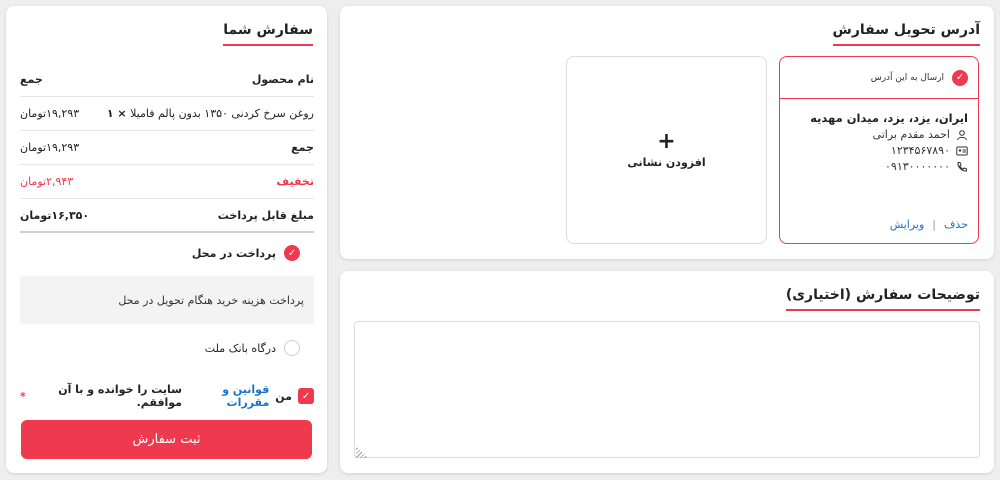  Describe the element at coordinates (666, 162) in the screenshot. I see `add-address-label: افزودن نشانی` at that location.